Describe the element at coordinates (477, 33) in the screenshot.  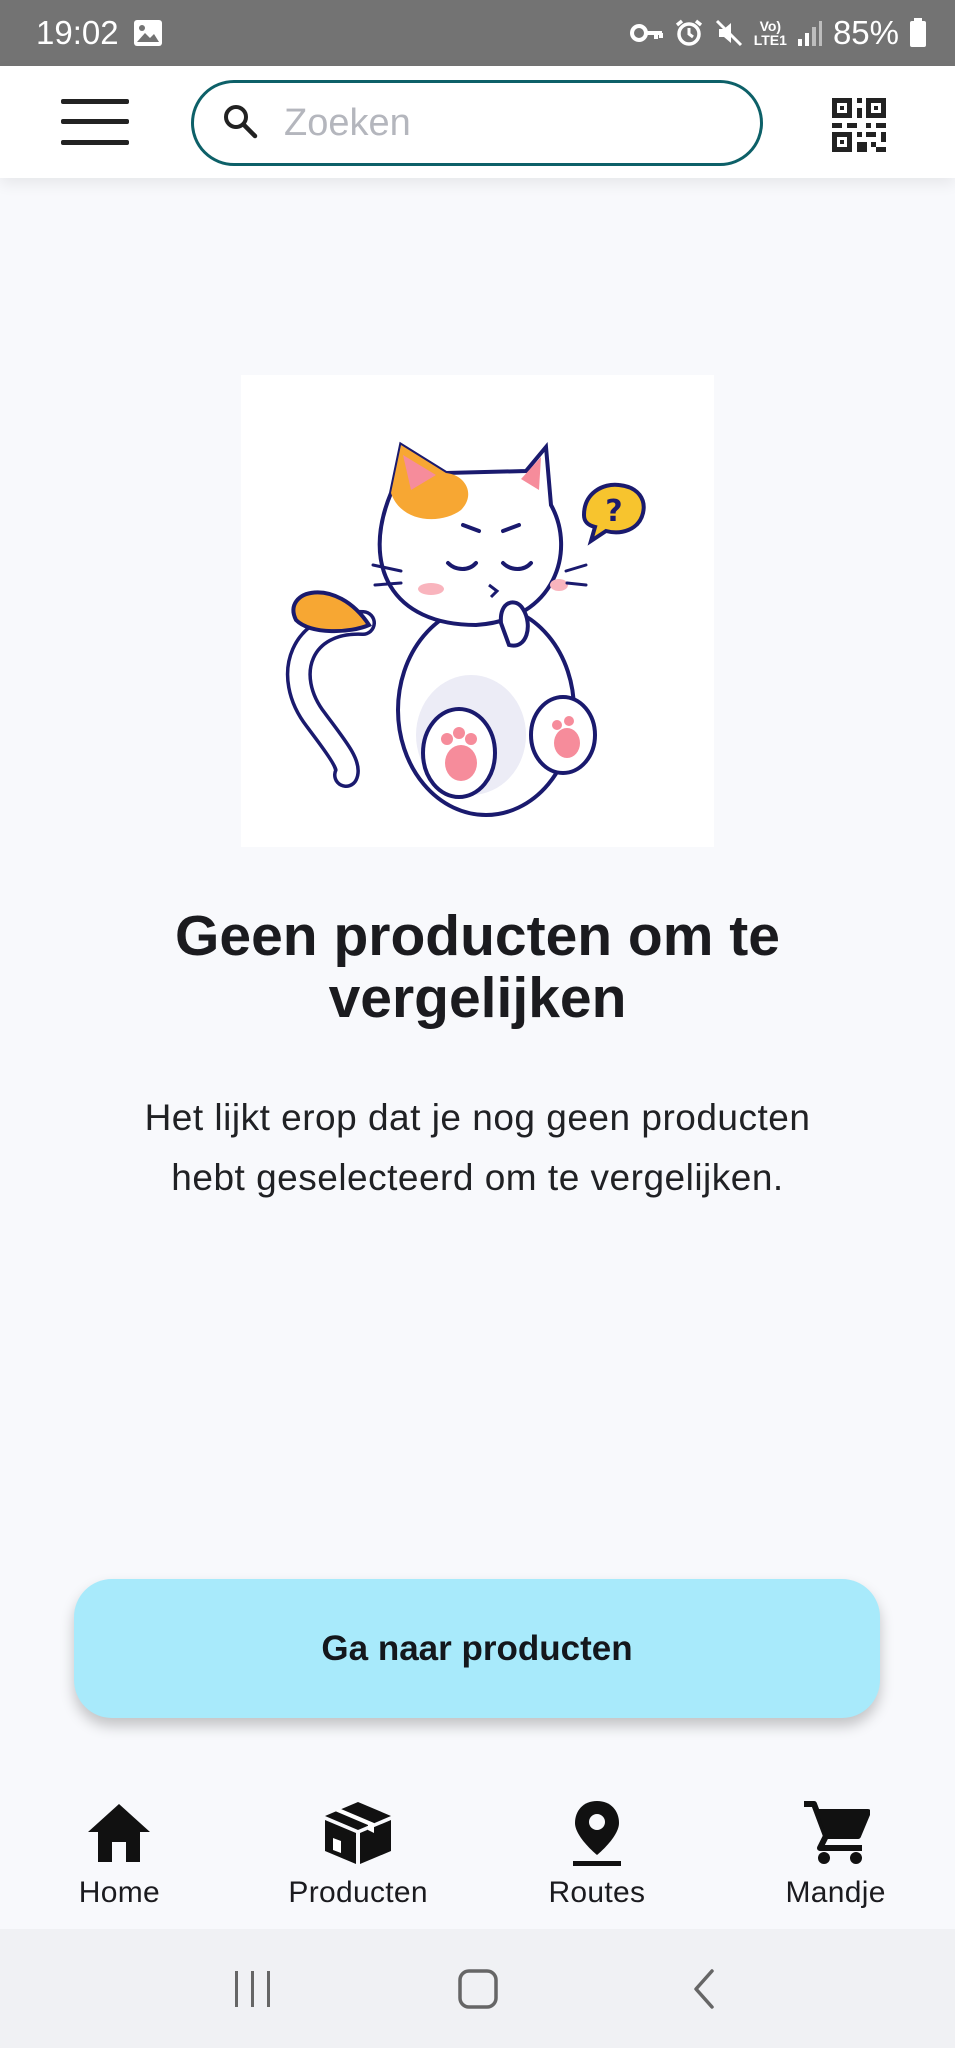
I see `status-bar: 19:02 Vo) LTE1 85%` at that location.